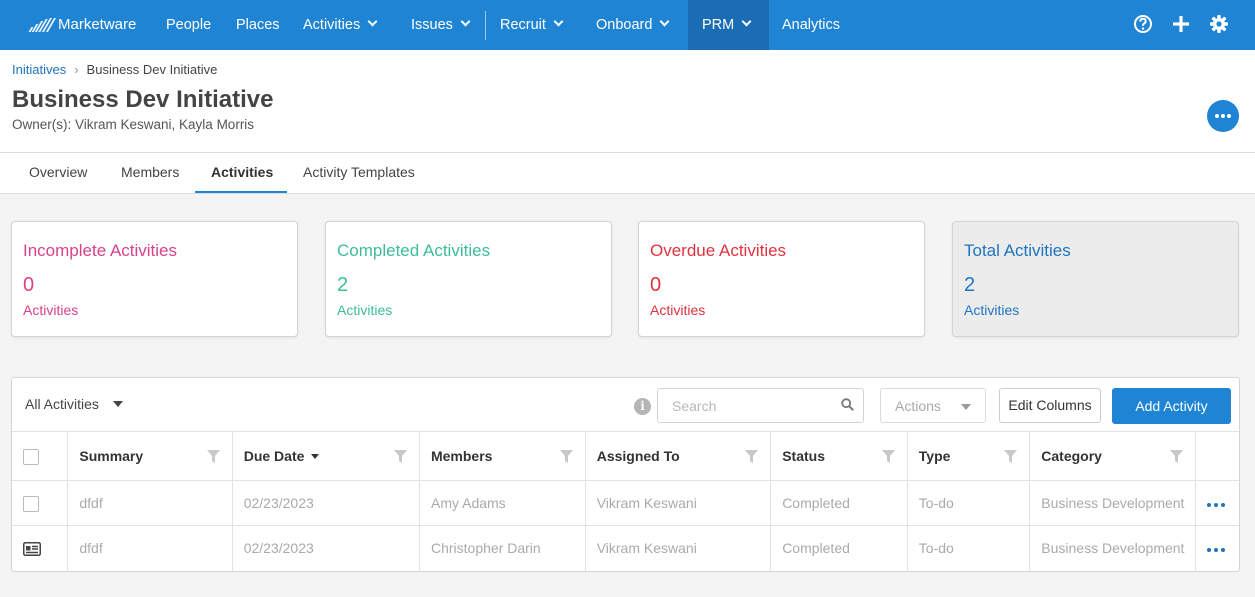  What do you see at coordinates (1171, 406) in the screenshot?
I see `add-activity-button: Add Activity` at bounding box center [1171, 406].